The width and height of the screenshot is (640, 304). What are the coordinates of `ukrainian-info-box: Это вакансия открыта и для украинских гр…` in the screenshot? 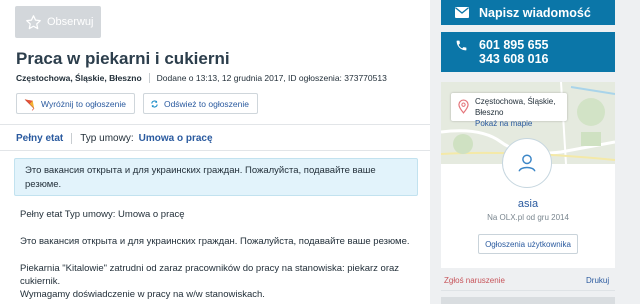 It's located at (216, 177).